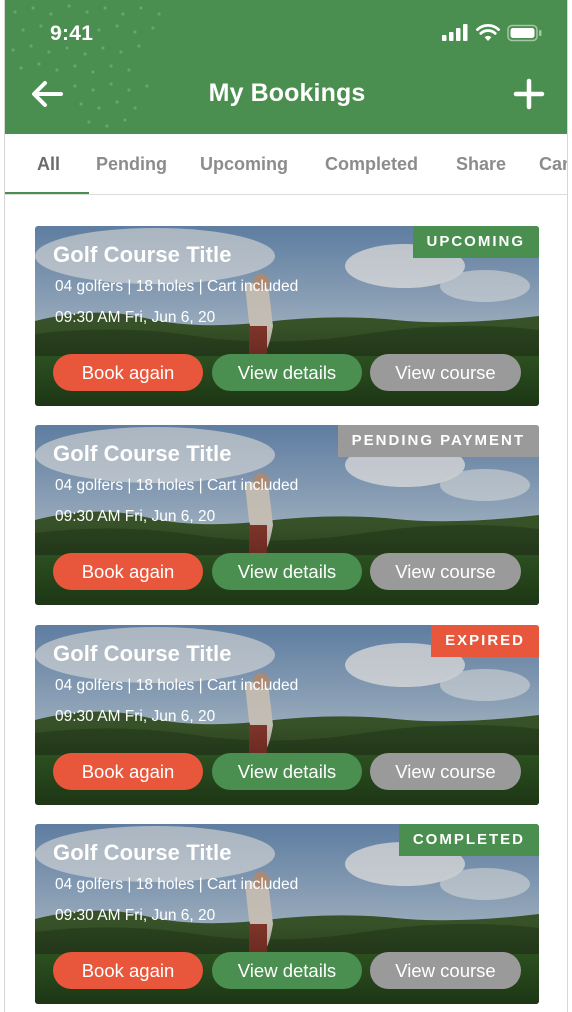 The height and width of the screenshot is (1012, 572). Describe the element at coordinates (286, 67) in the screenshot. I see `app-header: 9:41 My Bookings` at that location.